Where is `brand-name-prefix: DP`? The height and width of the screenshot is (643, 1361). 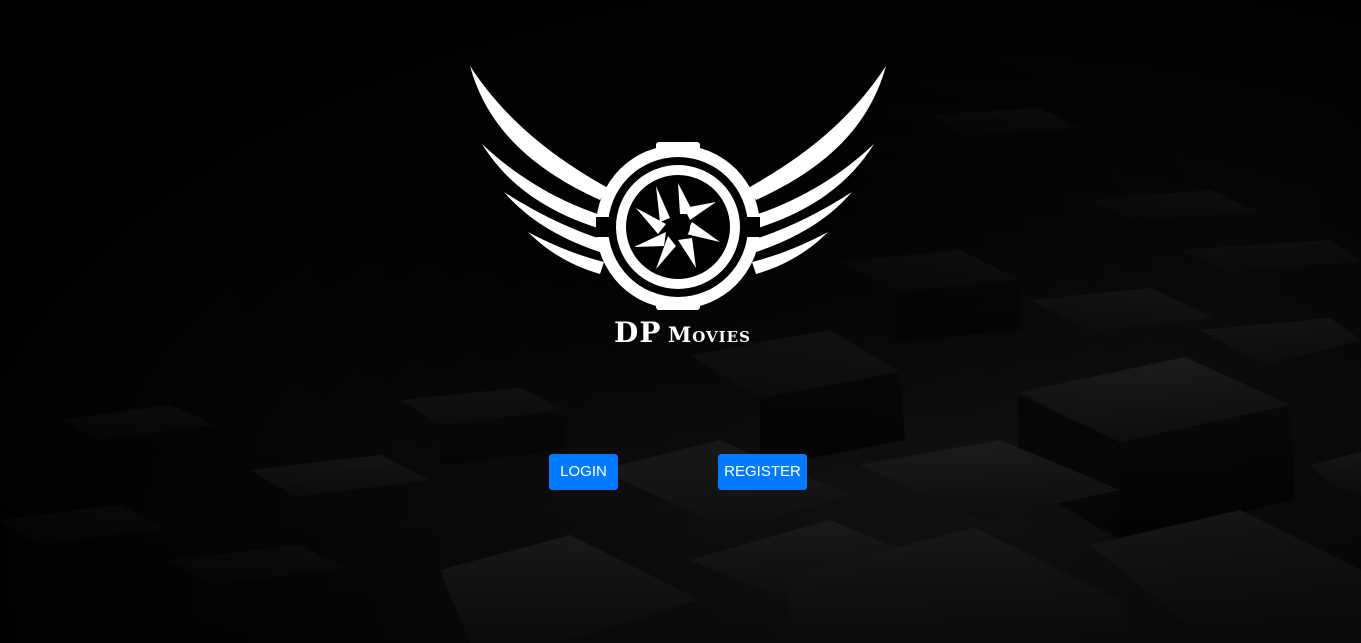 brand-name-prefix: DP is located at coordinates (638, 332).